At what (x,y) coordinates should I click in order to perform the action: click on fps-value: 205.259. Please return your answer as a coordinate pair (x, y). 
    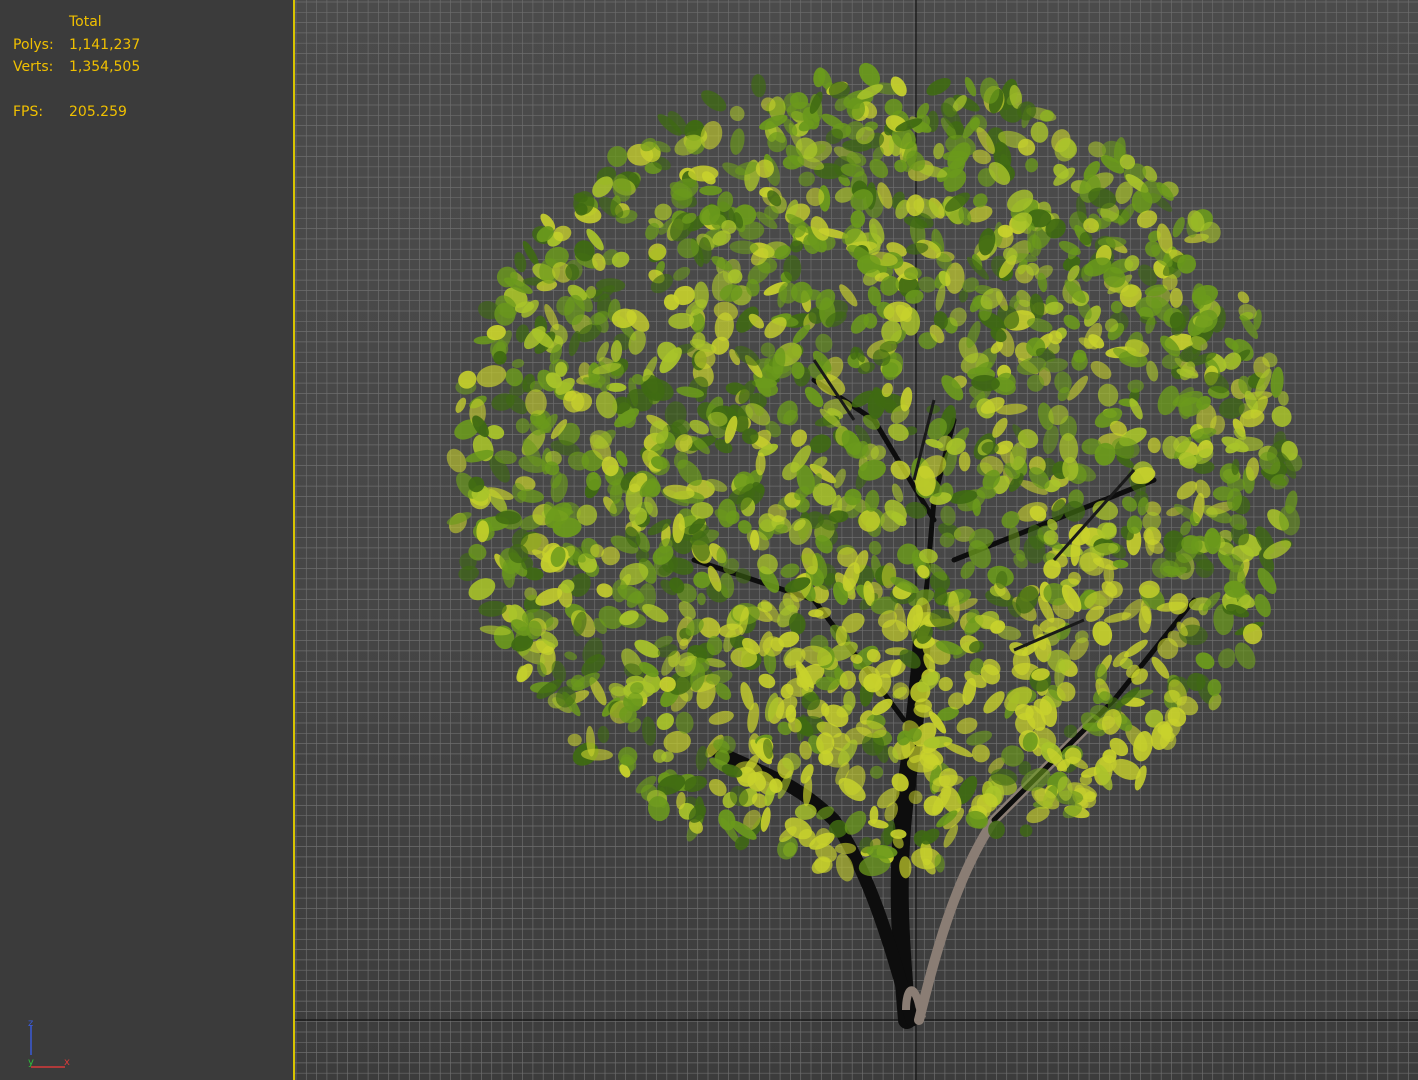
    Looking at the image, I should click on (98, 112).